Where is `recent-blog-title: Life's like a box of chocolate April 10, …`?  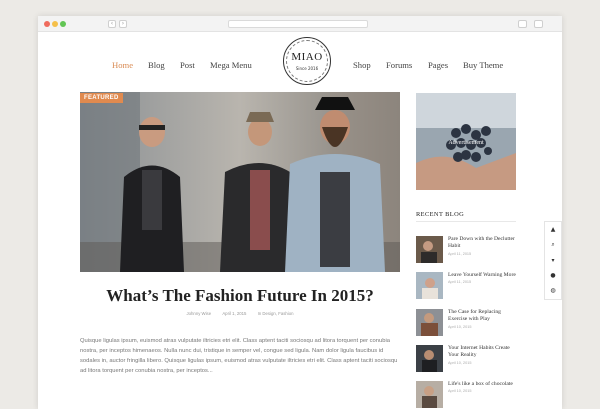 recent-blog-title: Life's like a box of chocolate April 10, … is located at coordinates (483, 387).